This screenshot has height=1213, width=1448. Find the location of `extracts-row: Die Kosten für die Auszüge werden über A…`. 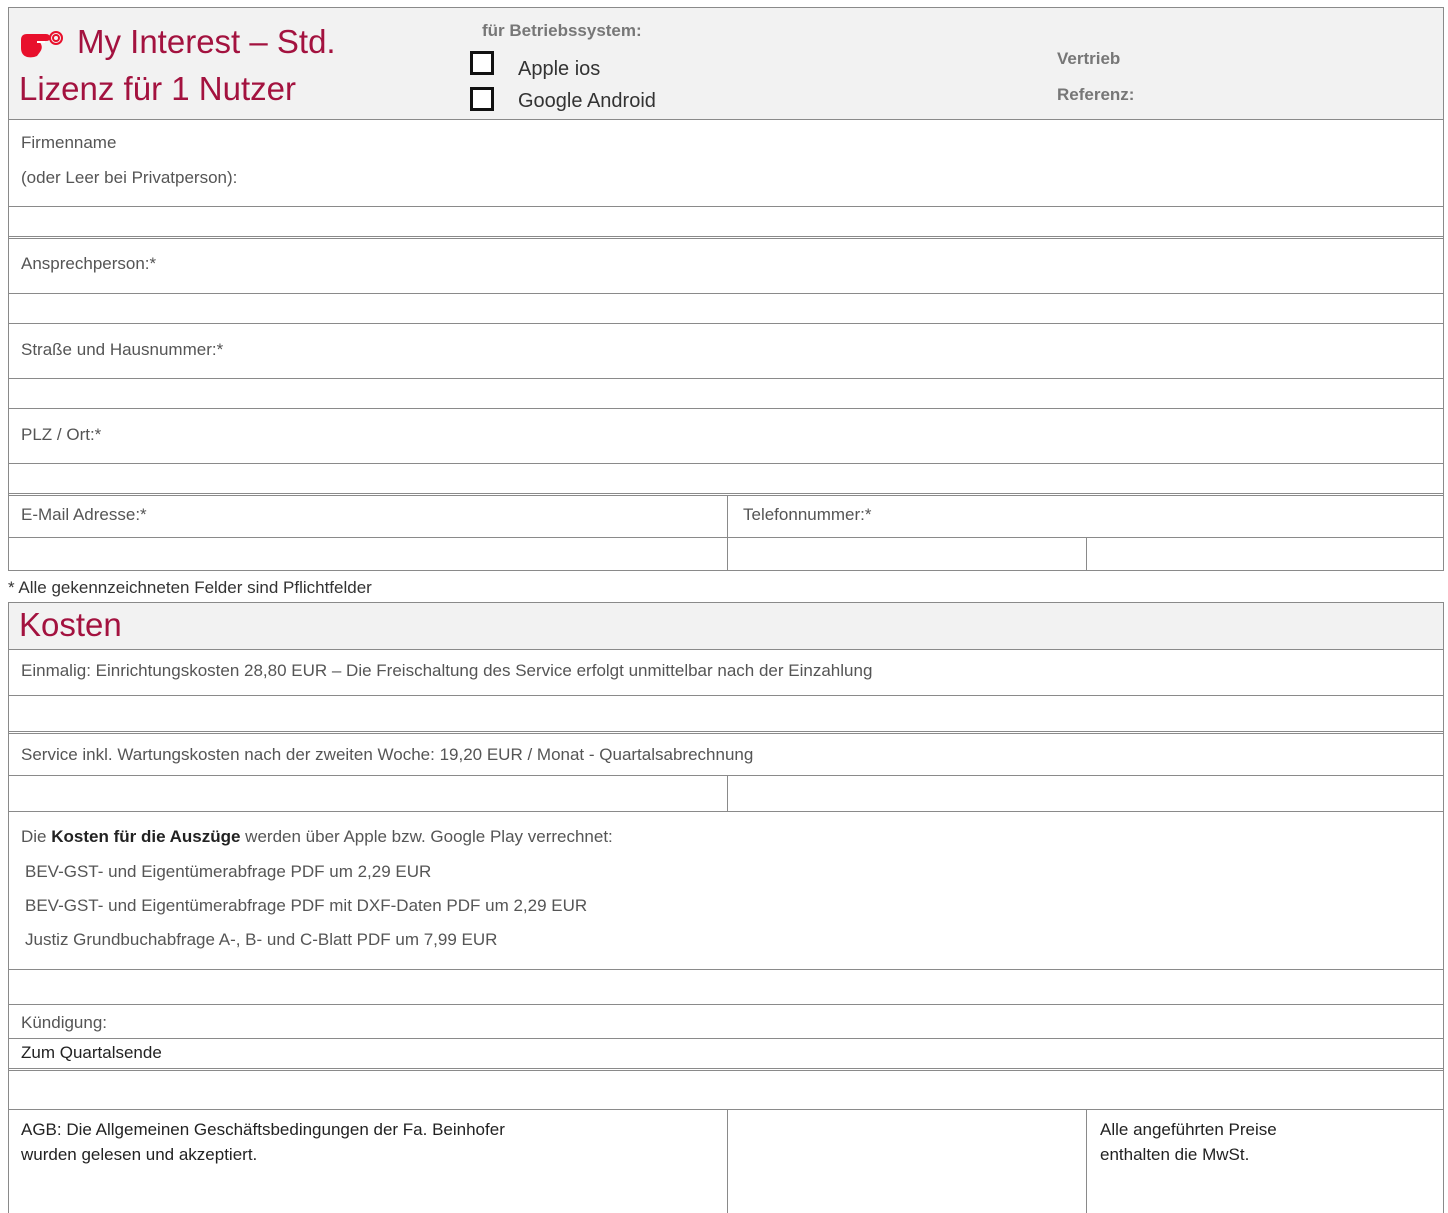

extracts-row: Die Kosten für die Auszüge werden über A… is located at coordinates (726, 890).